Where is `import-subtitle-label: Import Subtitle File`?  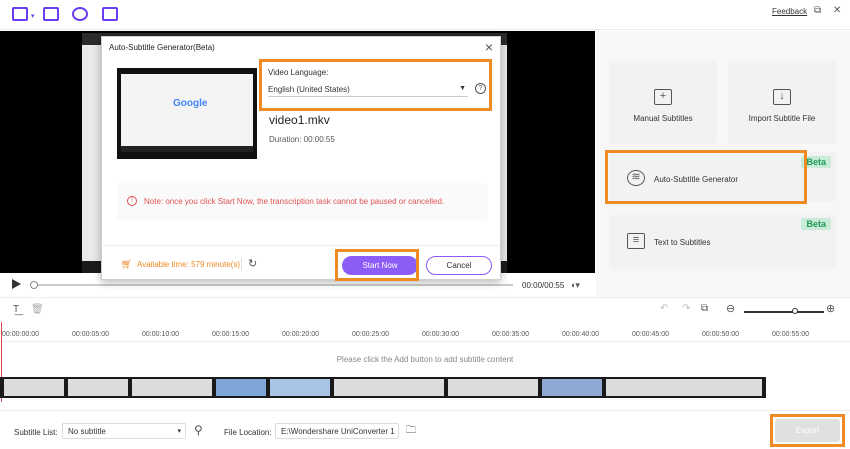 import-subtitle-label: Import Subtitle File is located at coordinates (782, 118).